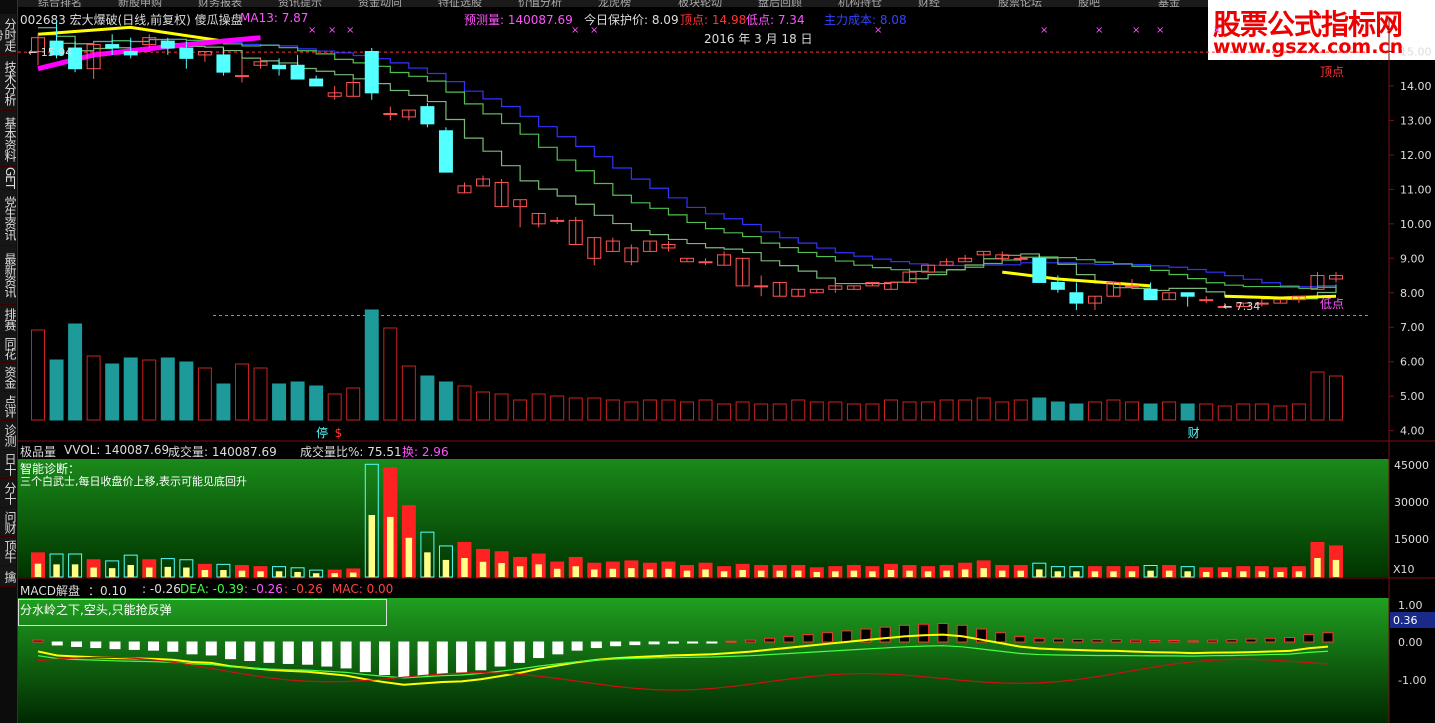 Image resolution: width=1435 pixels, height=723 pixels. I want to click on sidebar-tab: 诊测, so click(8, 435).